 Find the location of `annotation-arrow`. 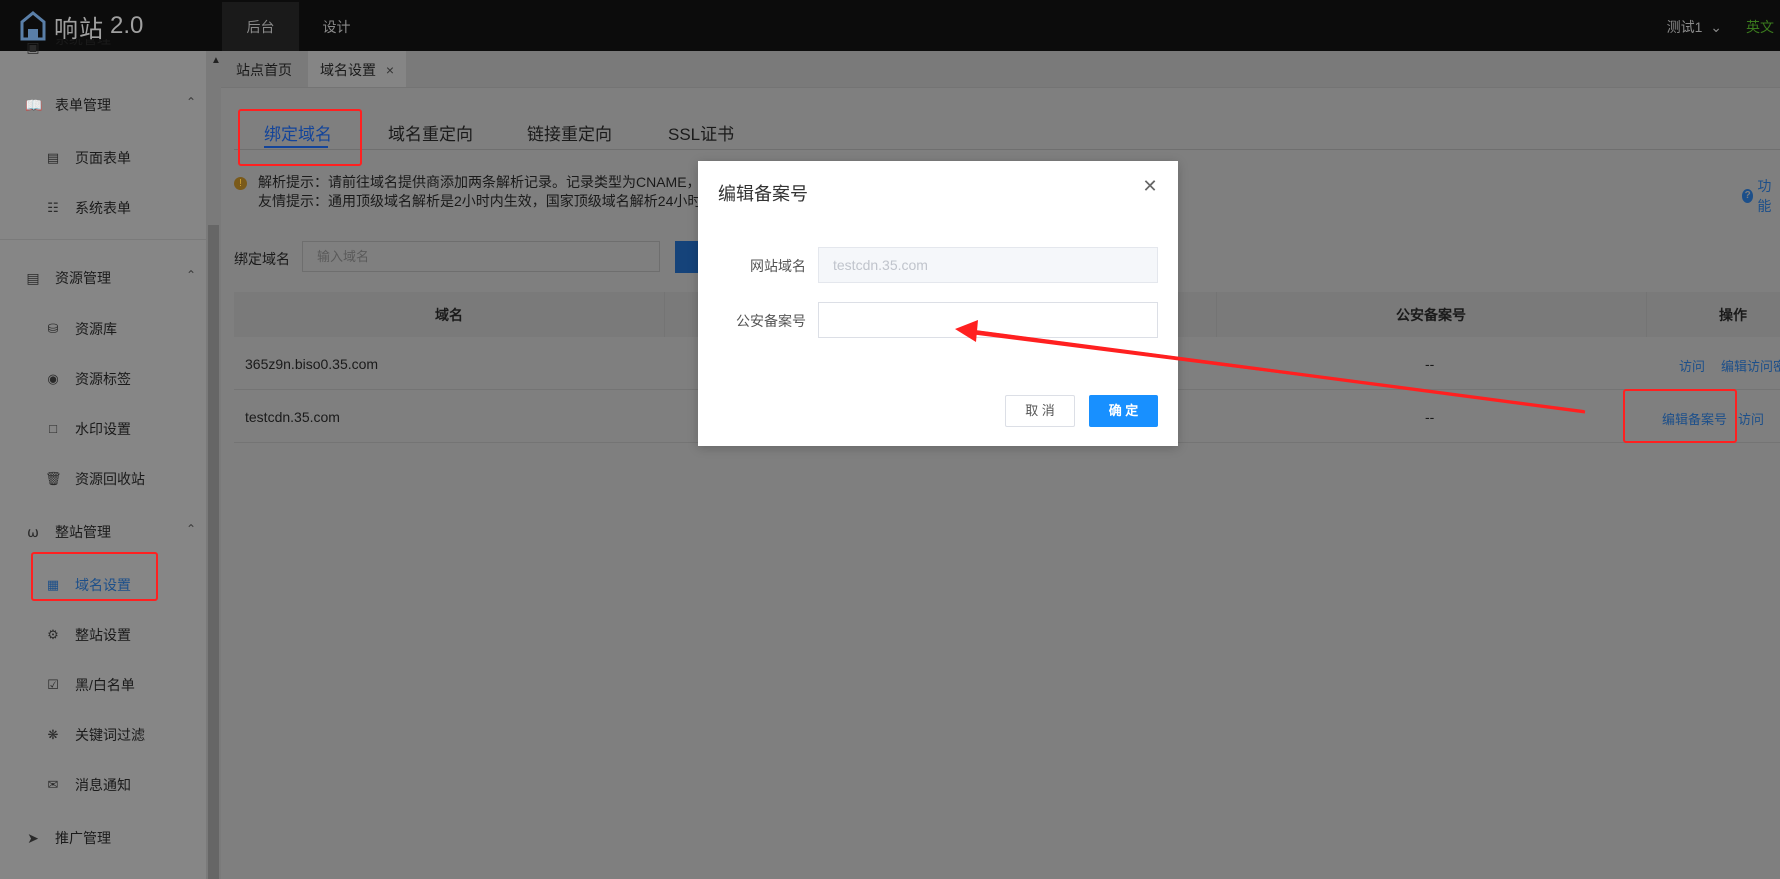

annotation-arrow is located at coordinates (1270, 367).